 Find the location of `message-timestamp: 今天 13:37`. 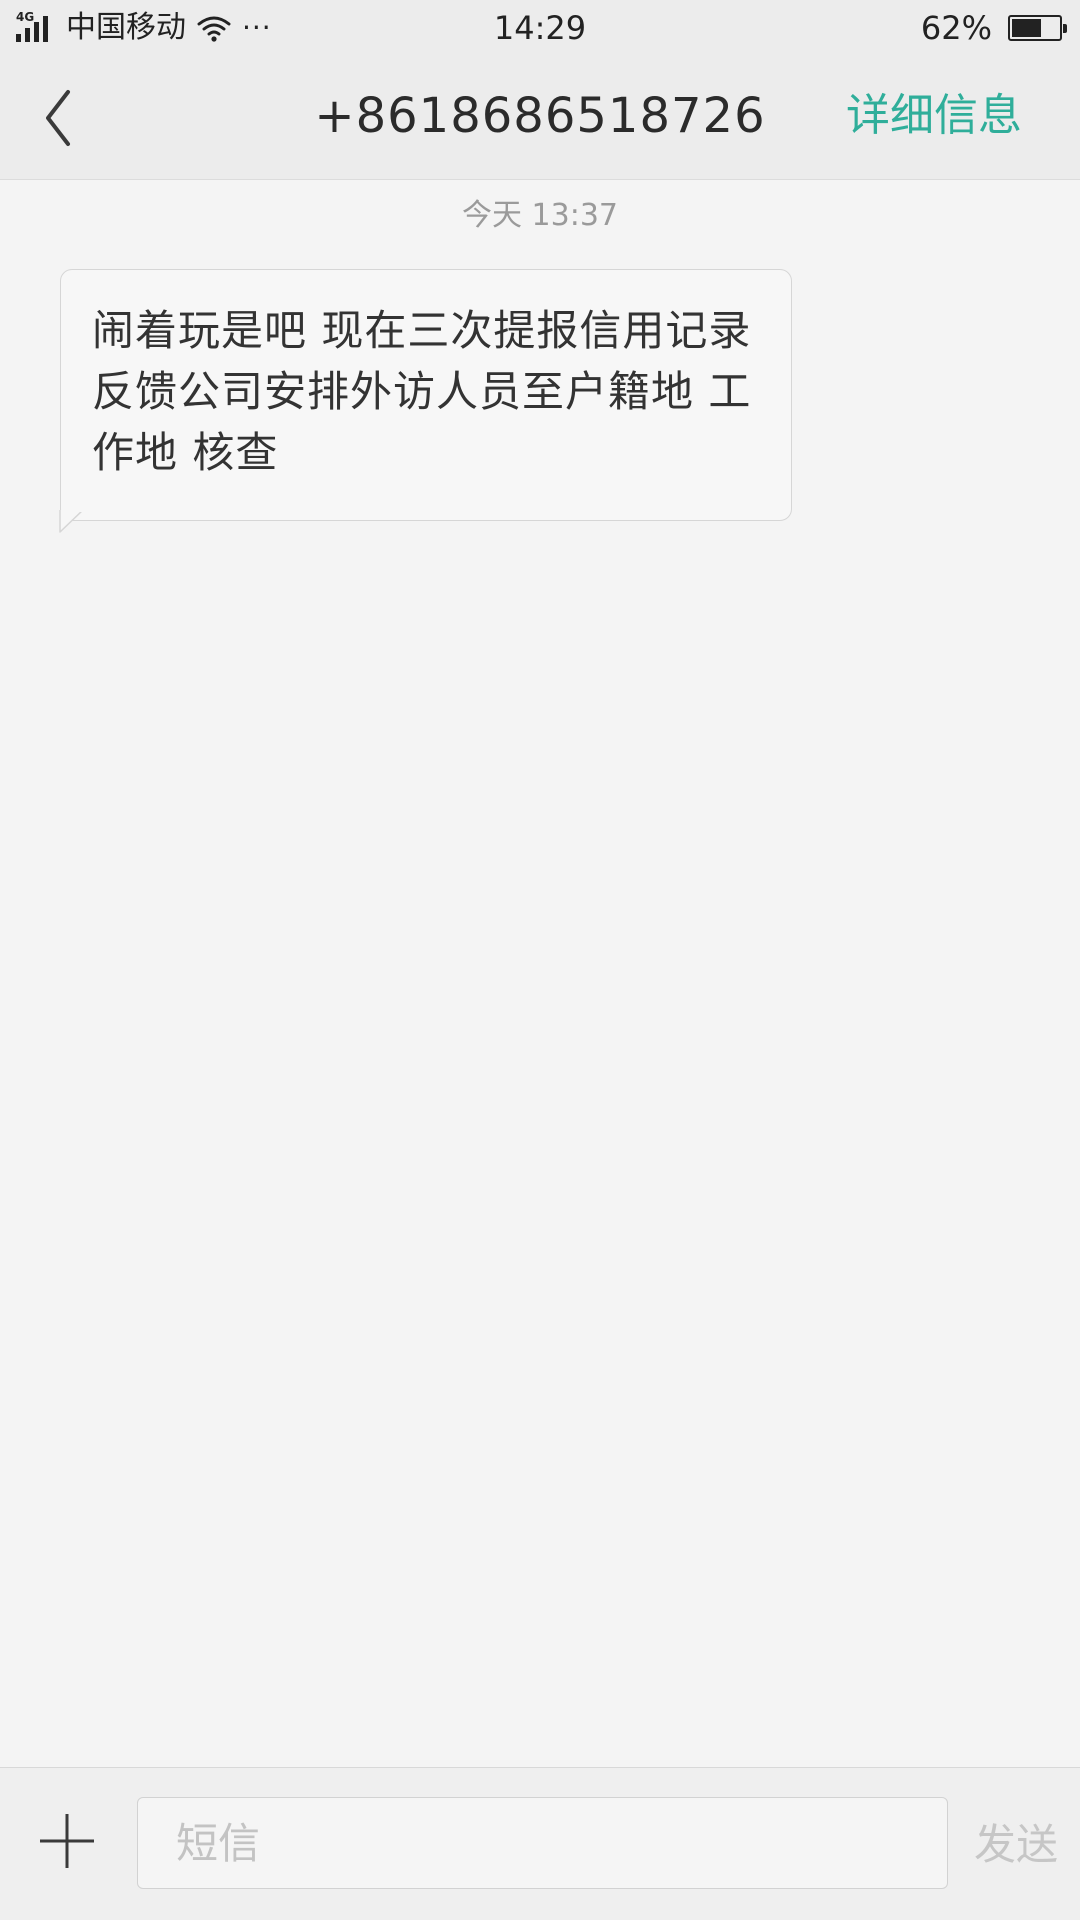

message-timestamp: 今天 13:37 is located at coordinates (540, 215).